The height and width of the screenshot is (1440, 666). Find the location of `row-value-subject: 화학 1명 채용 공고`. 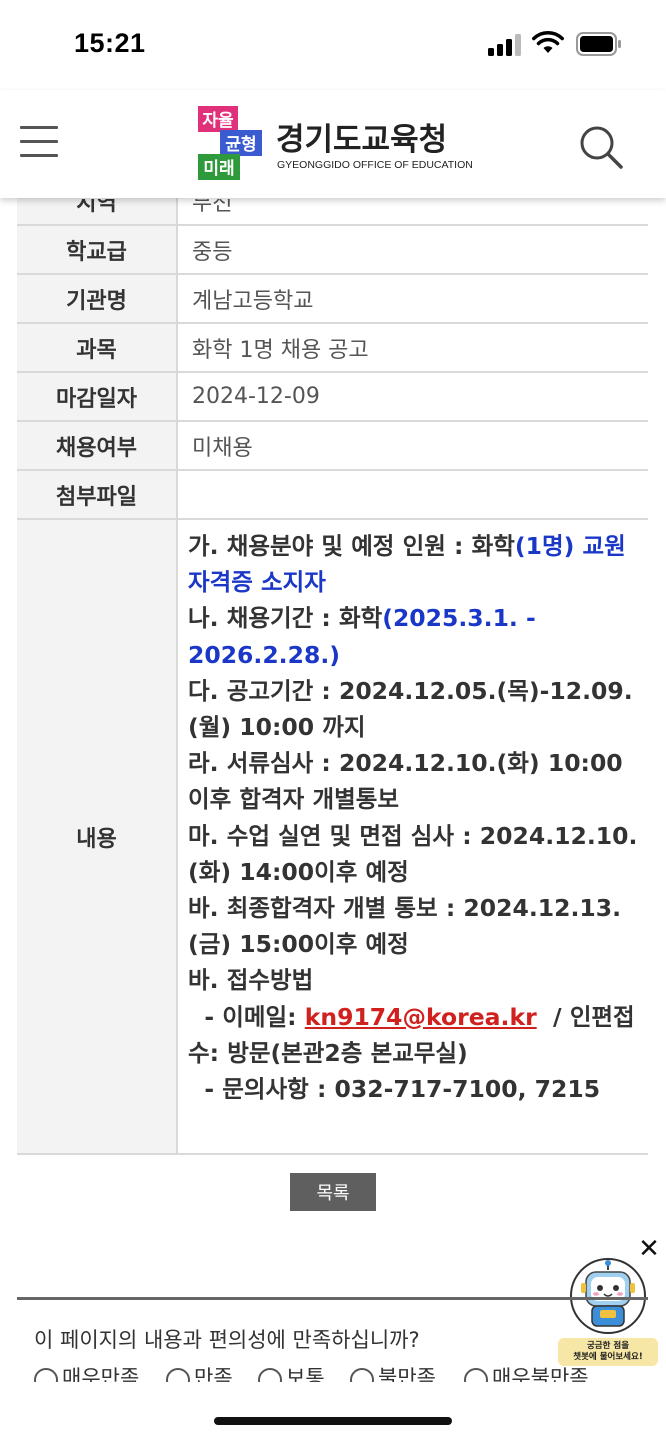

row-value-subject: 화학 1명 채용 공고 is located at coordinates (412, 348).